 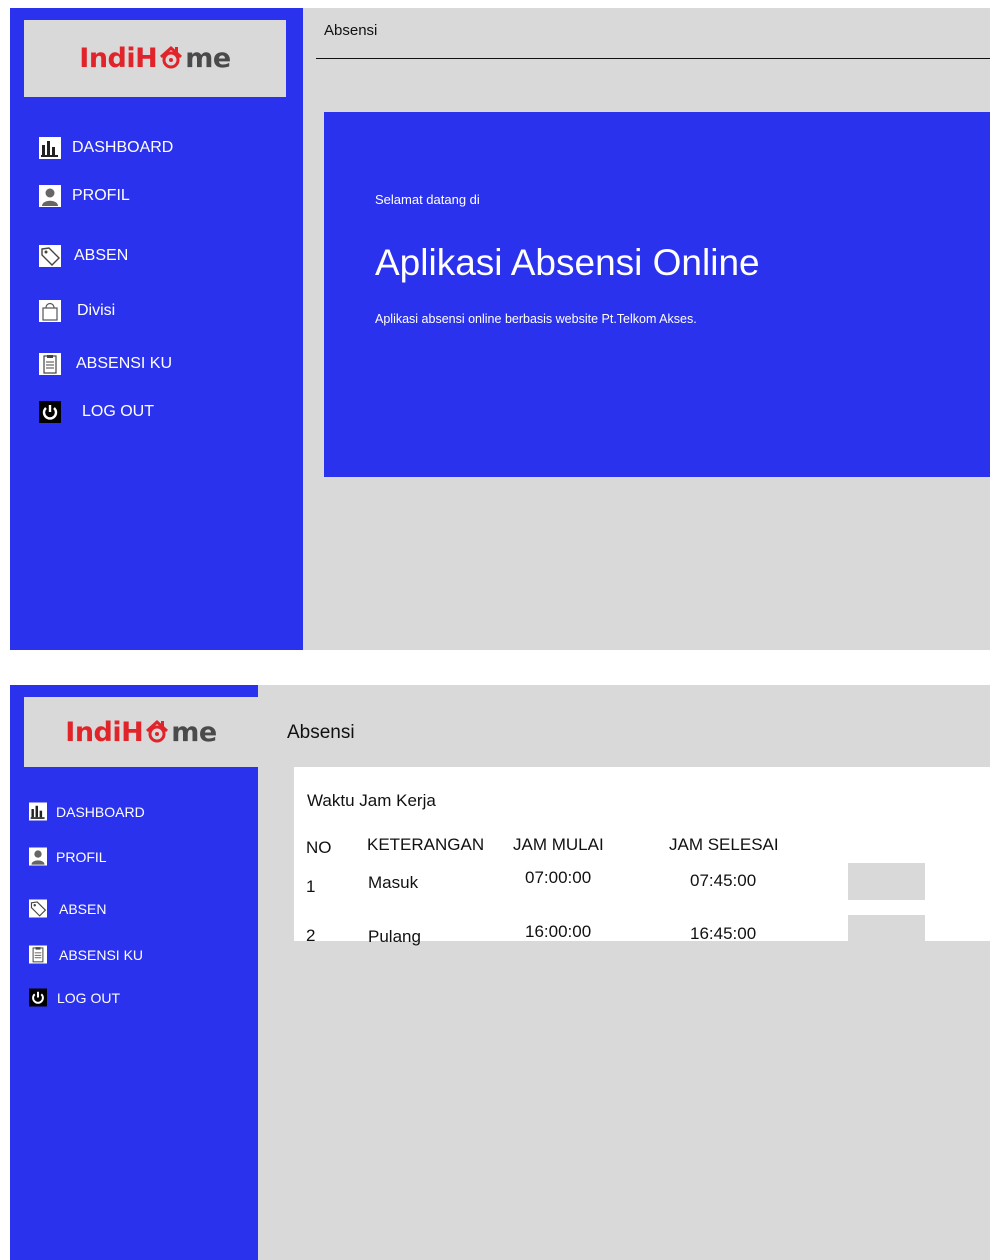 I want to click on welcome-title: Aplikasi Absensi Online, so click(x=567, y=262).